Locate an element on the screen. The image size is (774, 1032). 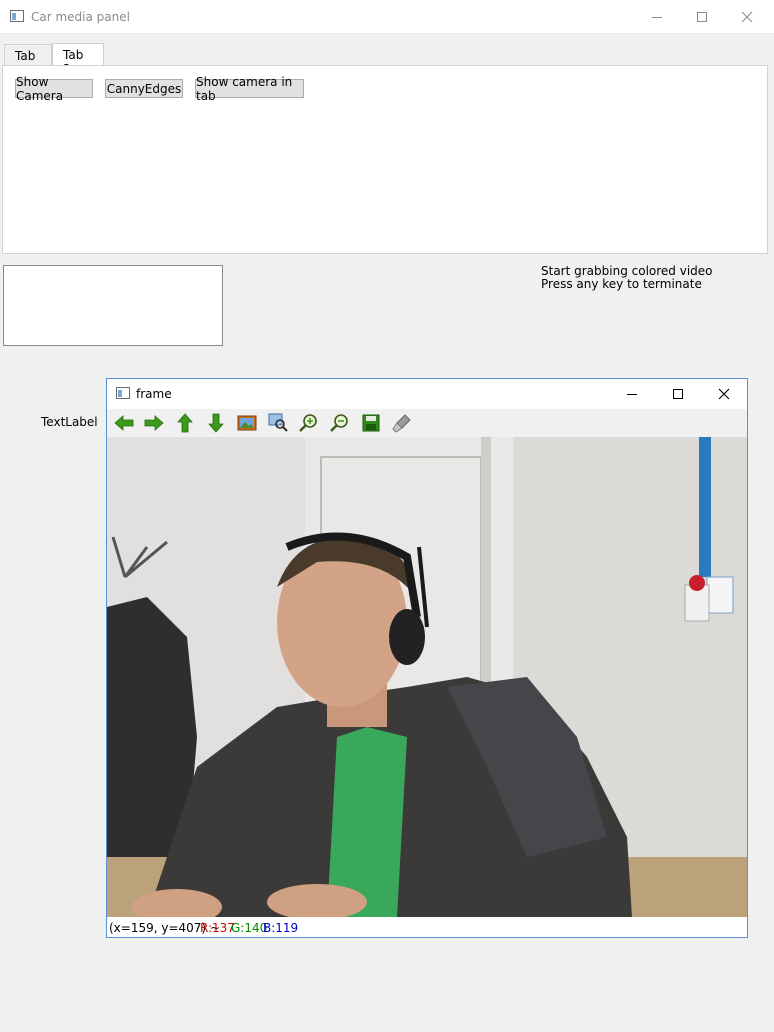
arrow-down-button is located at coordinates (216, 423).